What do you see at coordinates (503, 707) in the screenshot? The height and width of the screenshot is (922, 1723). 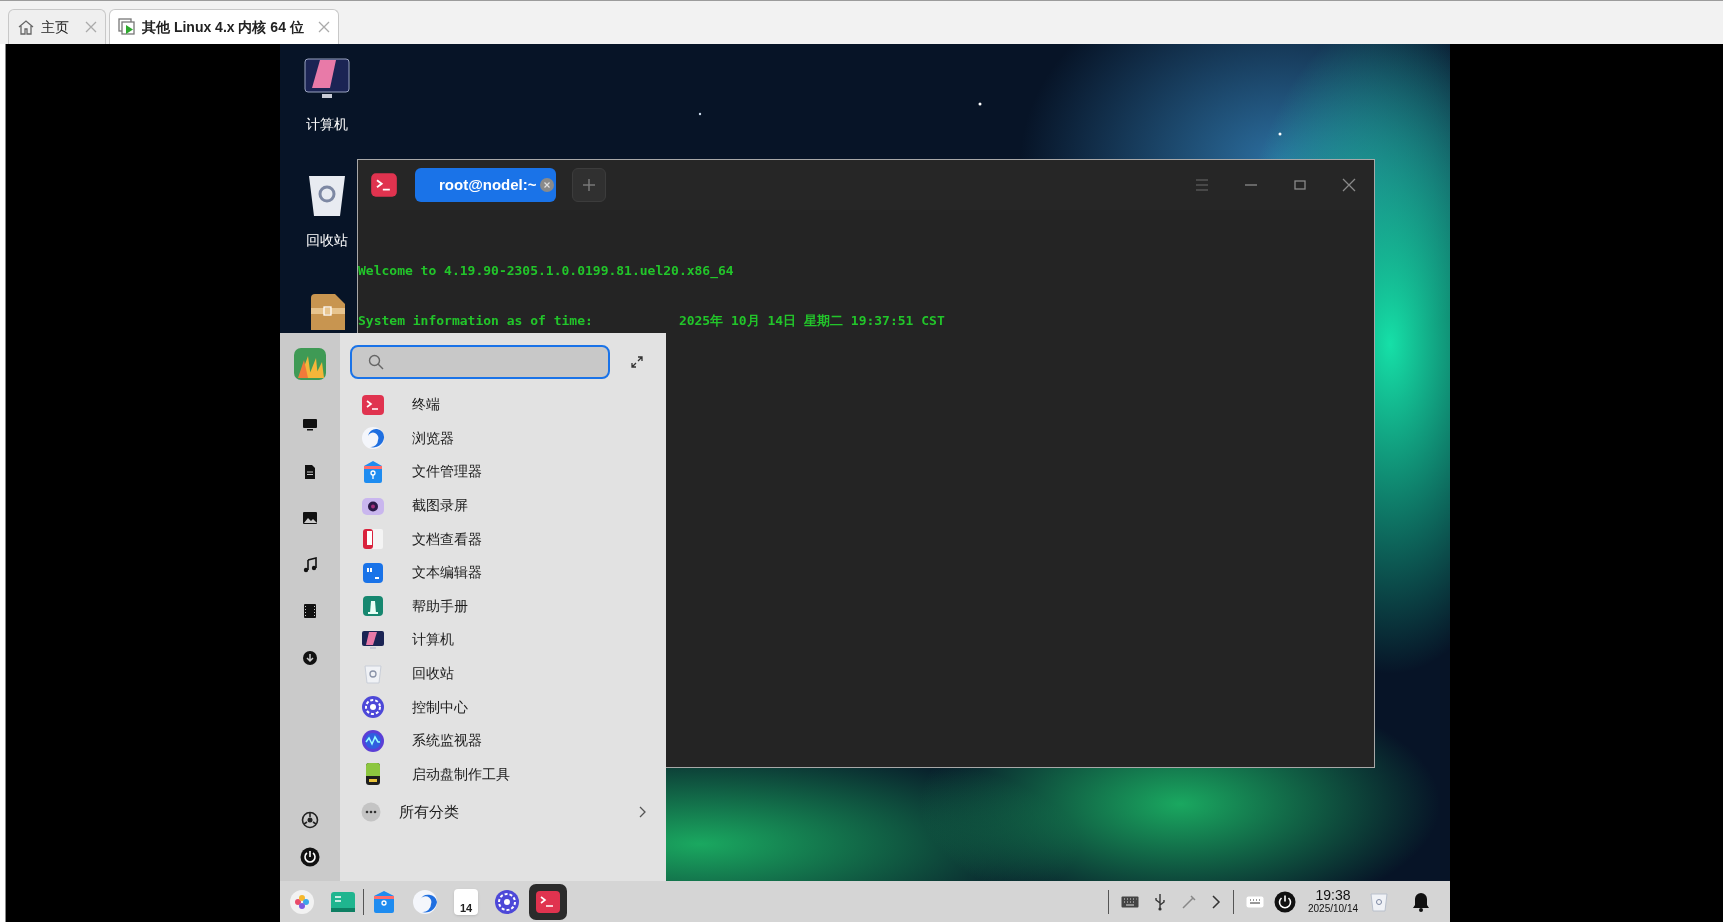 I see `launcher-item: 控制中心` at bounding box center [503, 707].